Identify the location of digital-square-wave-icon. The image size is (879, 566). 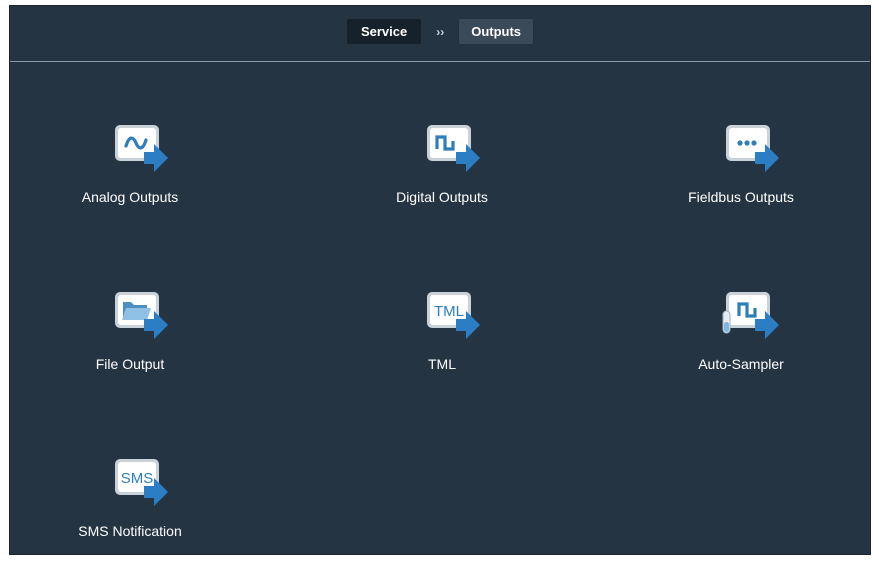
(453, 148).